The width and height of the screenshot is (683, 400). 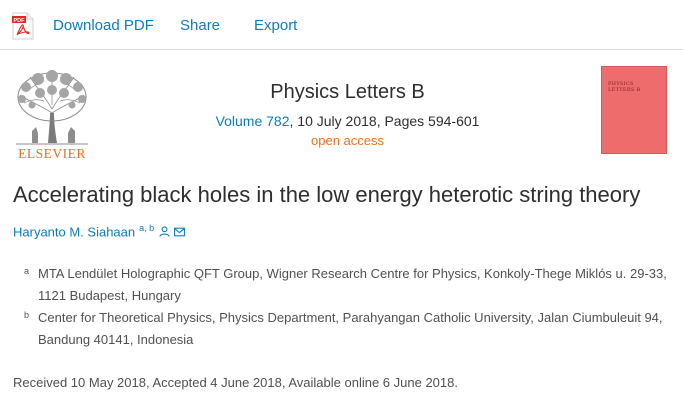 What do you see at coordinates (52, 153) in the screenshot?
I see `elsevier-wordmark: ELSEVIER` at bounding box center [52, 153].